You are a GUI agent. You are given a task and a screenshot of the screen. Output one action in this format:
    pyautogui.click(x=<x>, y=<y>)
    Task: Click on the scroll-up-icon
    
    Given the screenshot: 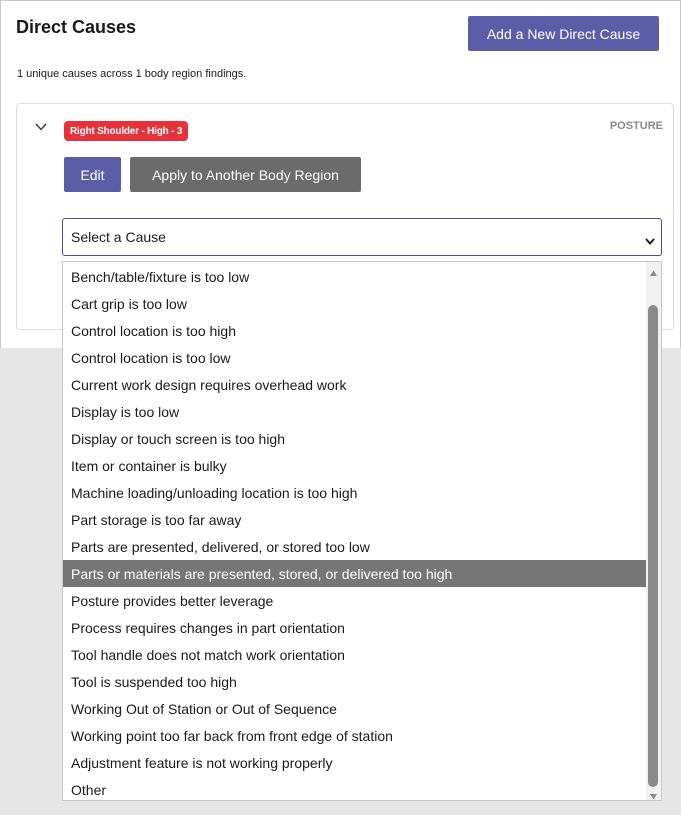 What is the action you would take?
    pyautogui.click(x=653, y=270)
    